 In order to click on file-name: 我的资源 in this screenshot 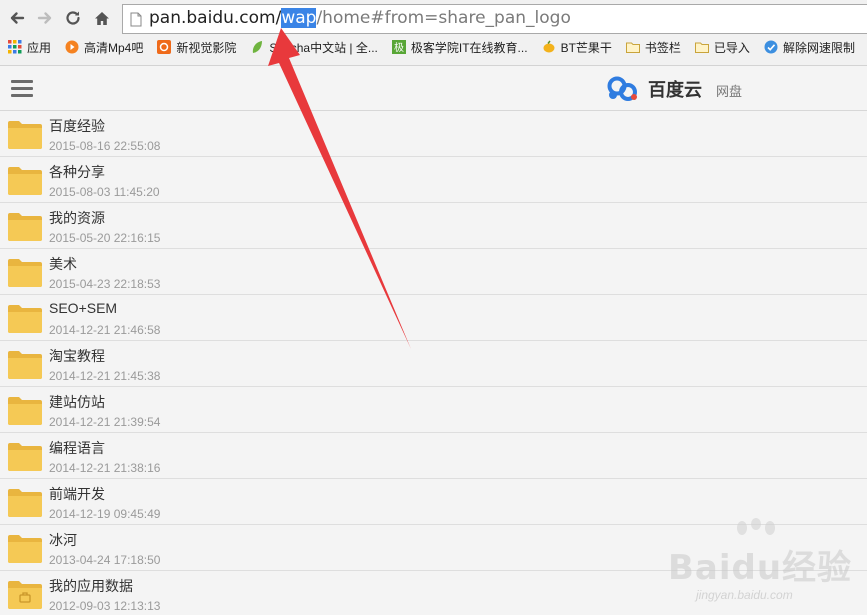, I will do `click(77, 218)`.